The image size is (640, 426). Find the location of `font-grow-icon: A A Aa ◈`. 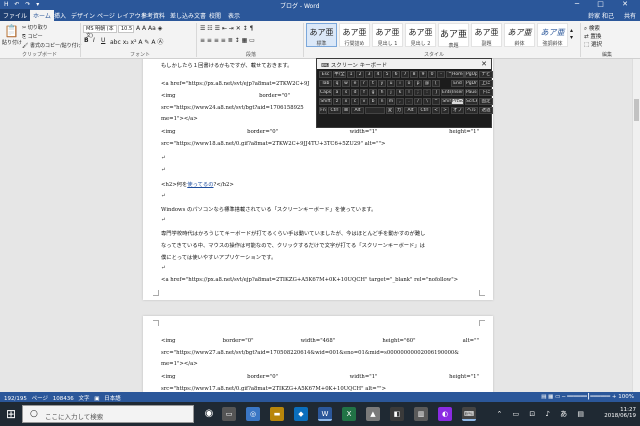

font-grow-icon: A A Aa ◈ is located at coordinates (149, 28).